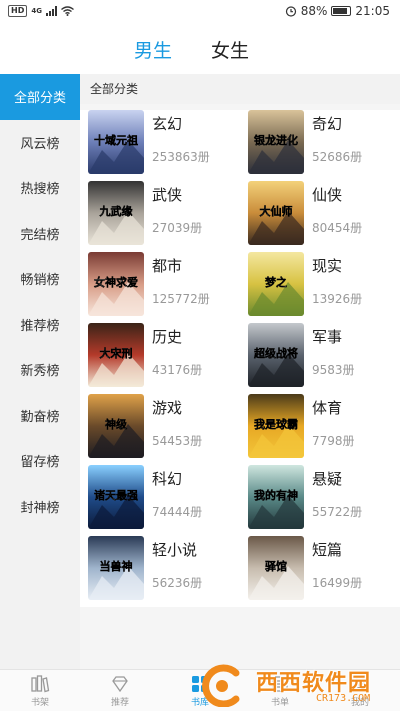 The image size is (400, 711). What do you see at coordinates (315, 143) in the screenshot?
I see `category-item: 银龙进化 奇幻 52686册` at bounding box center [315, 143].